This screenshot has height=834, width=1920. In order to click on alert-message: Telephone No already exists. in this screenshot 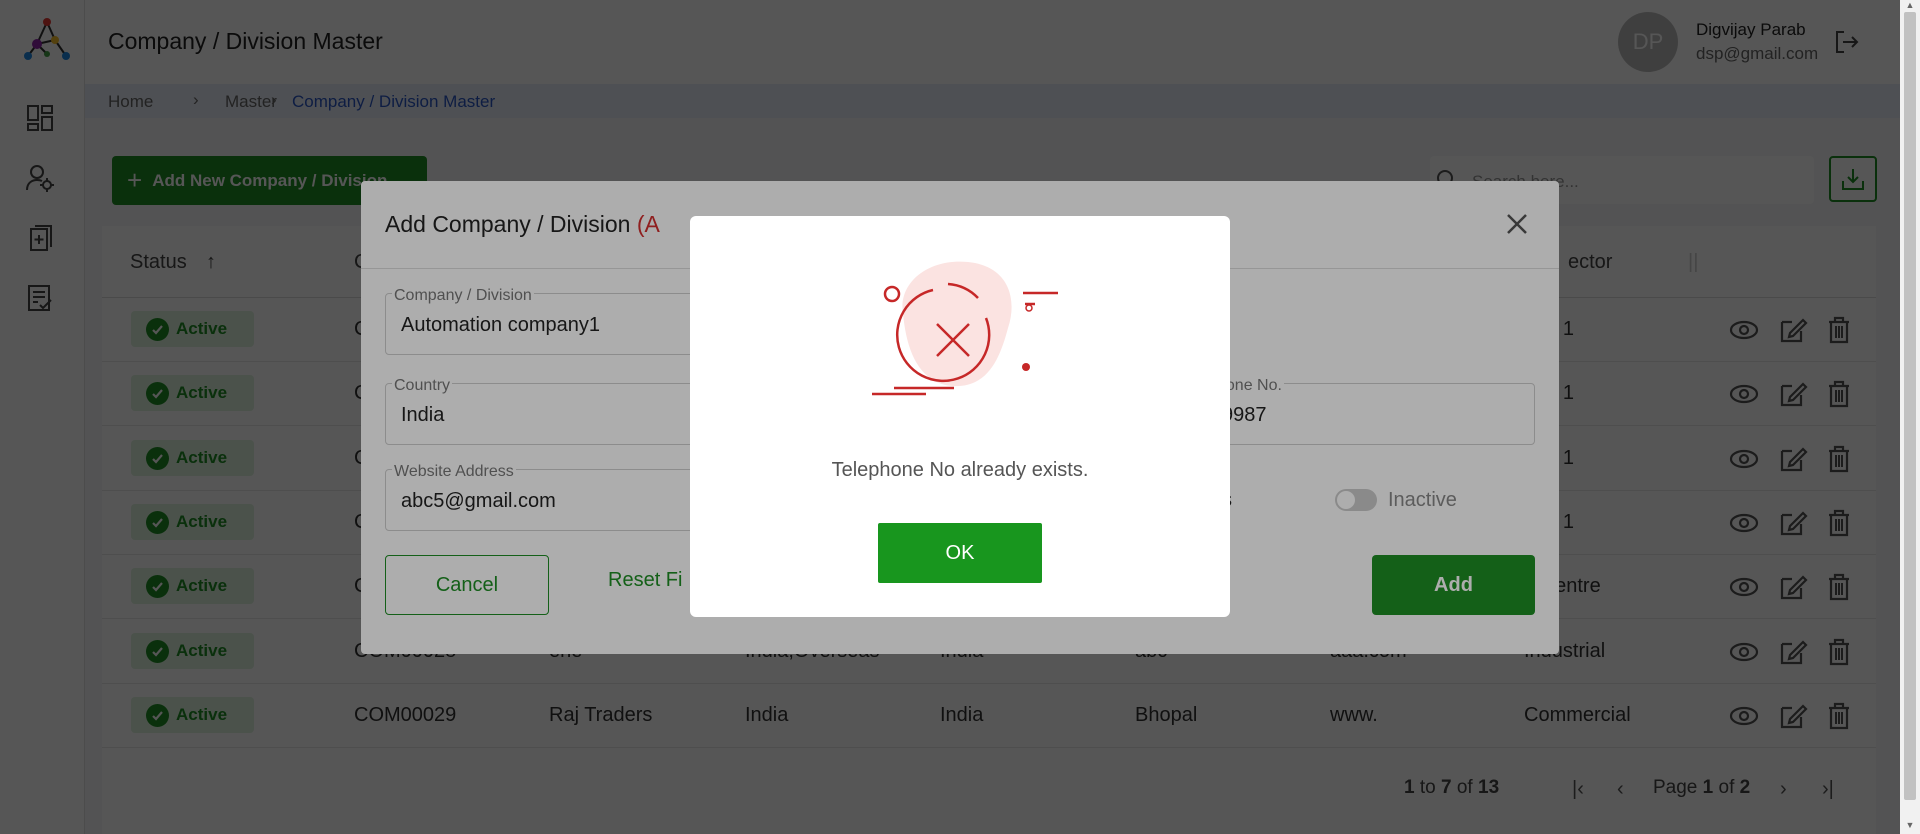, I will do `click(960, 470)`.